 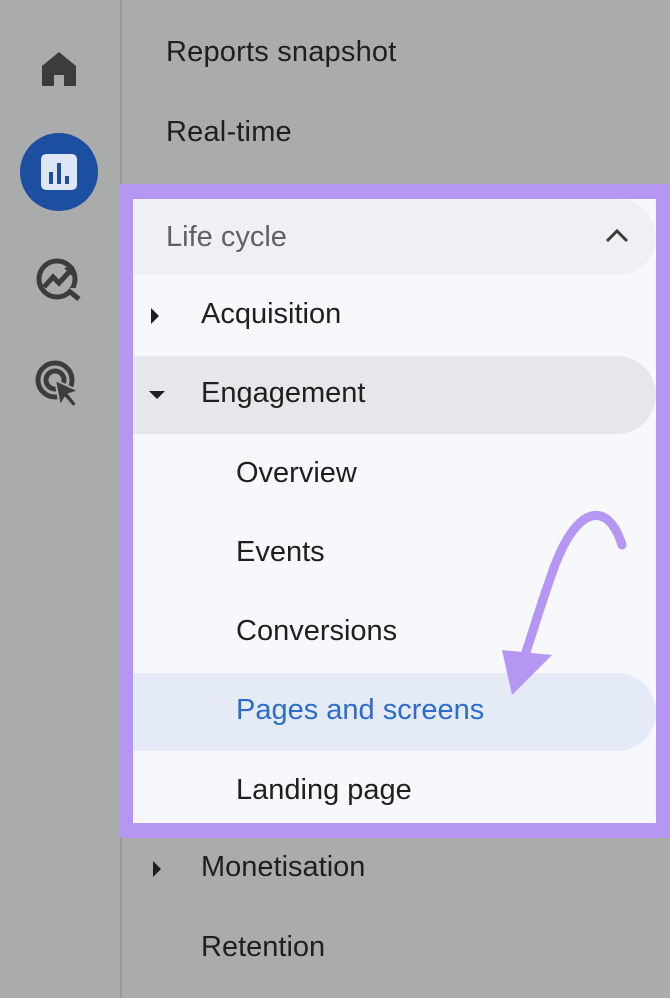 I want to click on menu-item-retention: Retention, so click(x=396, y=949).